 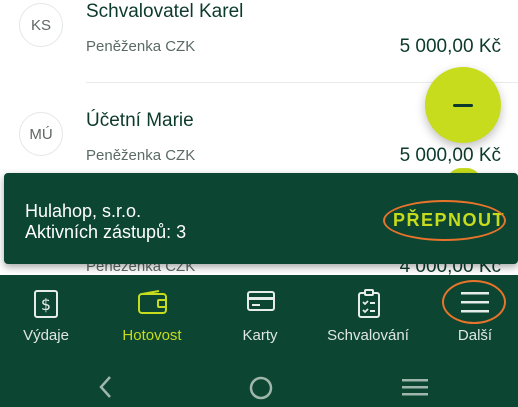 What do you see at coordinates (46, 335) in the screenshot?
I see `nav-label: Výdaje` at bounding box center [46, 335].